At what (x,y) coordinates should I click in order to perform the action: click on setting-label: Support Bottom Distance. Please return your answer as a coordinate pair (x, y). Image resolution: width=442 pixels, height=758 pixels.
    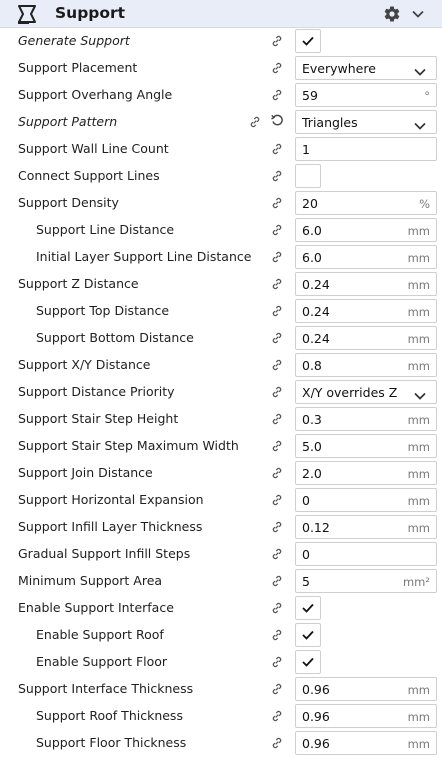
    Looking at the image, I should click on (115, 337).